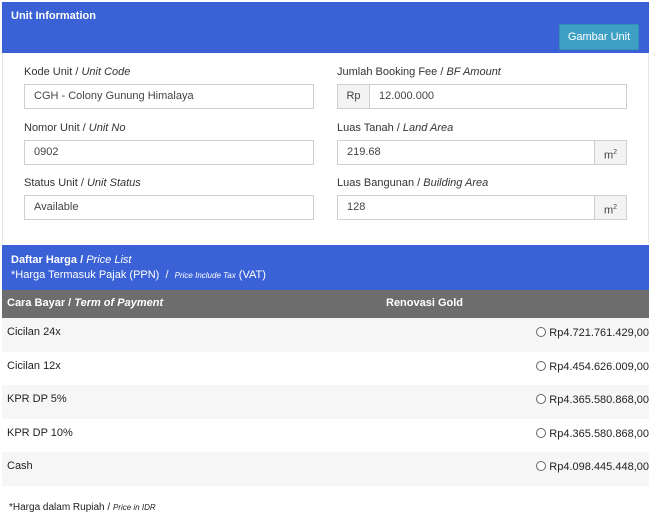 The height and width of the screenshot is (517, 653). I want to click on payment-term: Cicilan 12x, so click(34, 366).